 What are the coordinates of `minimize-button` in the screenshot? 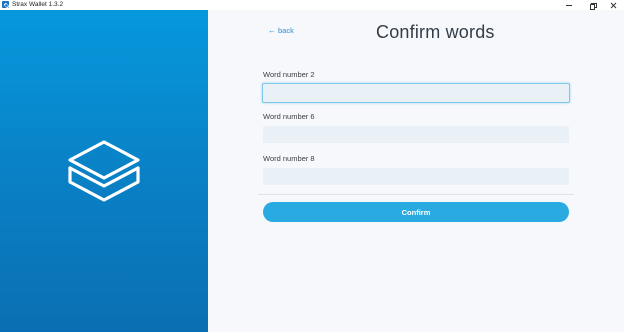 It's located at (569, 5).